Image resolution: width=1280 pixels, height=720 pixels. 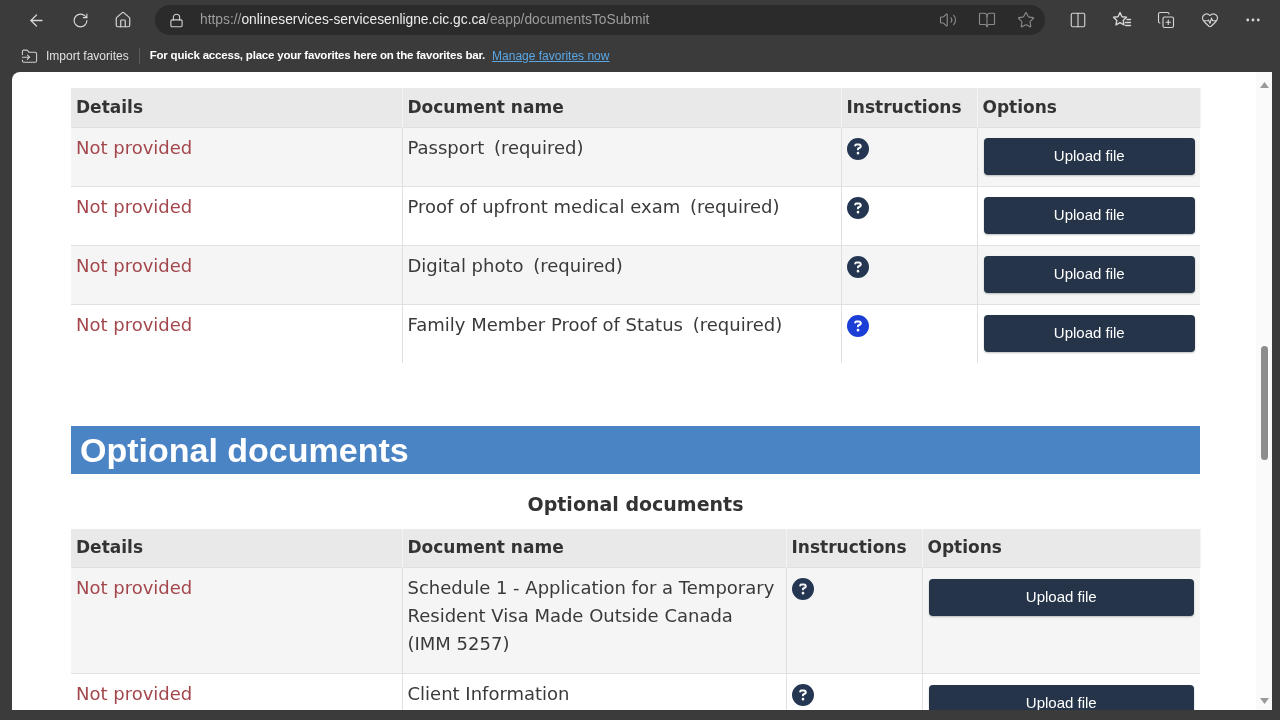 What do you see at coordinates (593, 206) in the screenshot?
I see `document-name: Proof of upfront medical exam (required)` at bounding box center [593, 206].